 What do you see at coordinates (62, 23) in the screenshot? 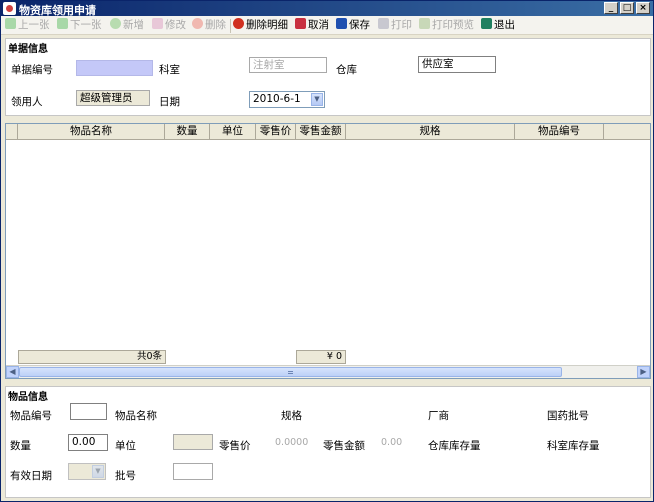
I see `arrow-right-icon` at bounding box center [62, 23].